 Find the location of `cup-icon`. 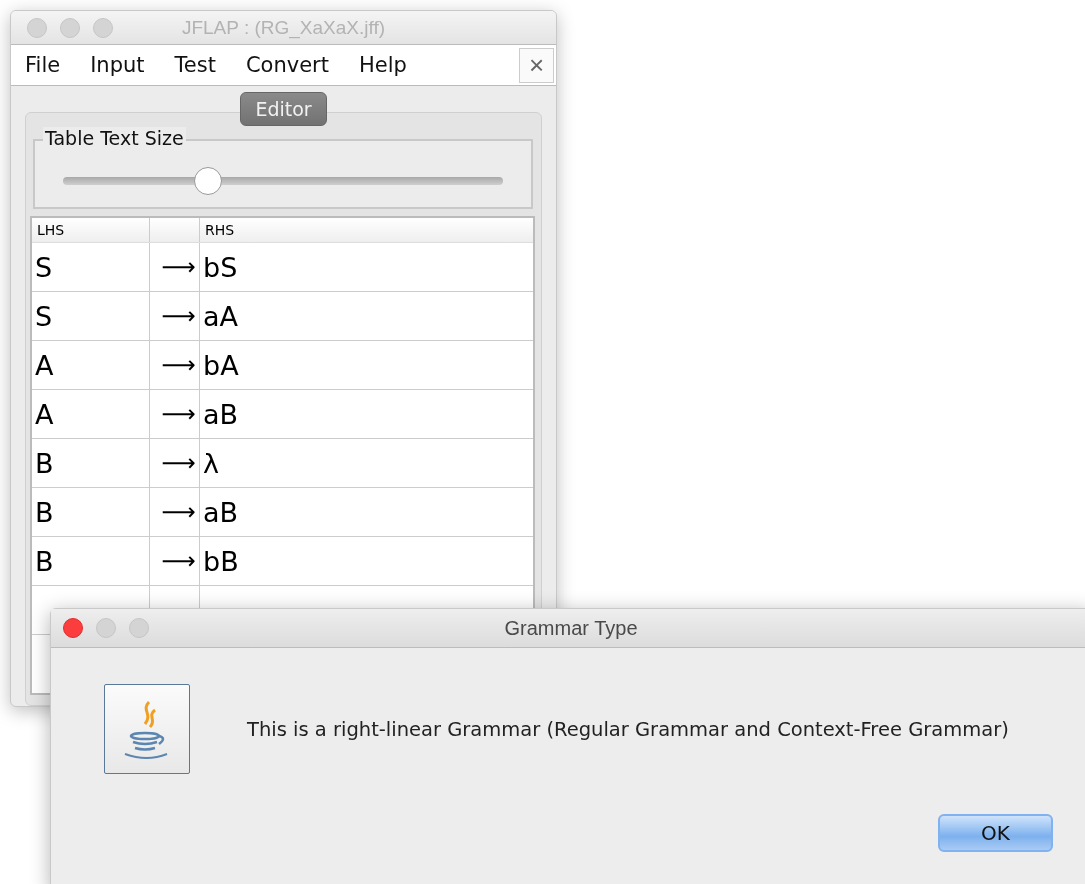

cup-icon is located at coordinates (147, 729).